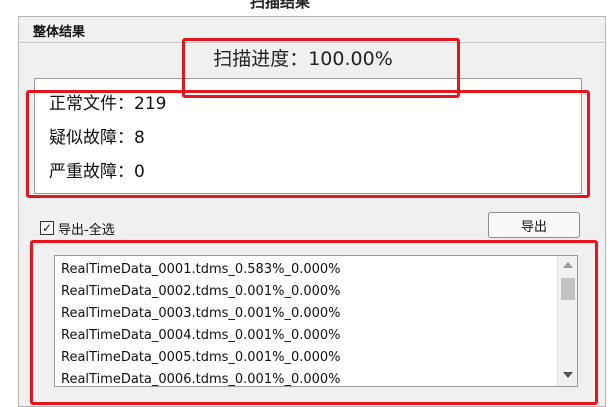 The height and width of the screenshot is (407, 615). Describe the element at coordinates (201, 292) in the screenshot. I see `list-item: RealTimeData_0002.tdms_0.001%_0.000%` at that location.